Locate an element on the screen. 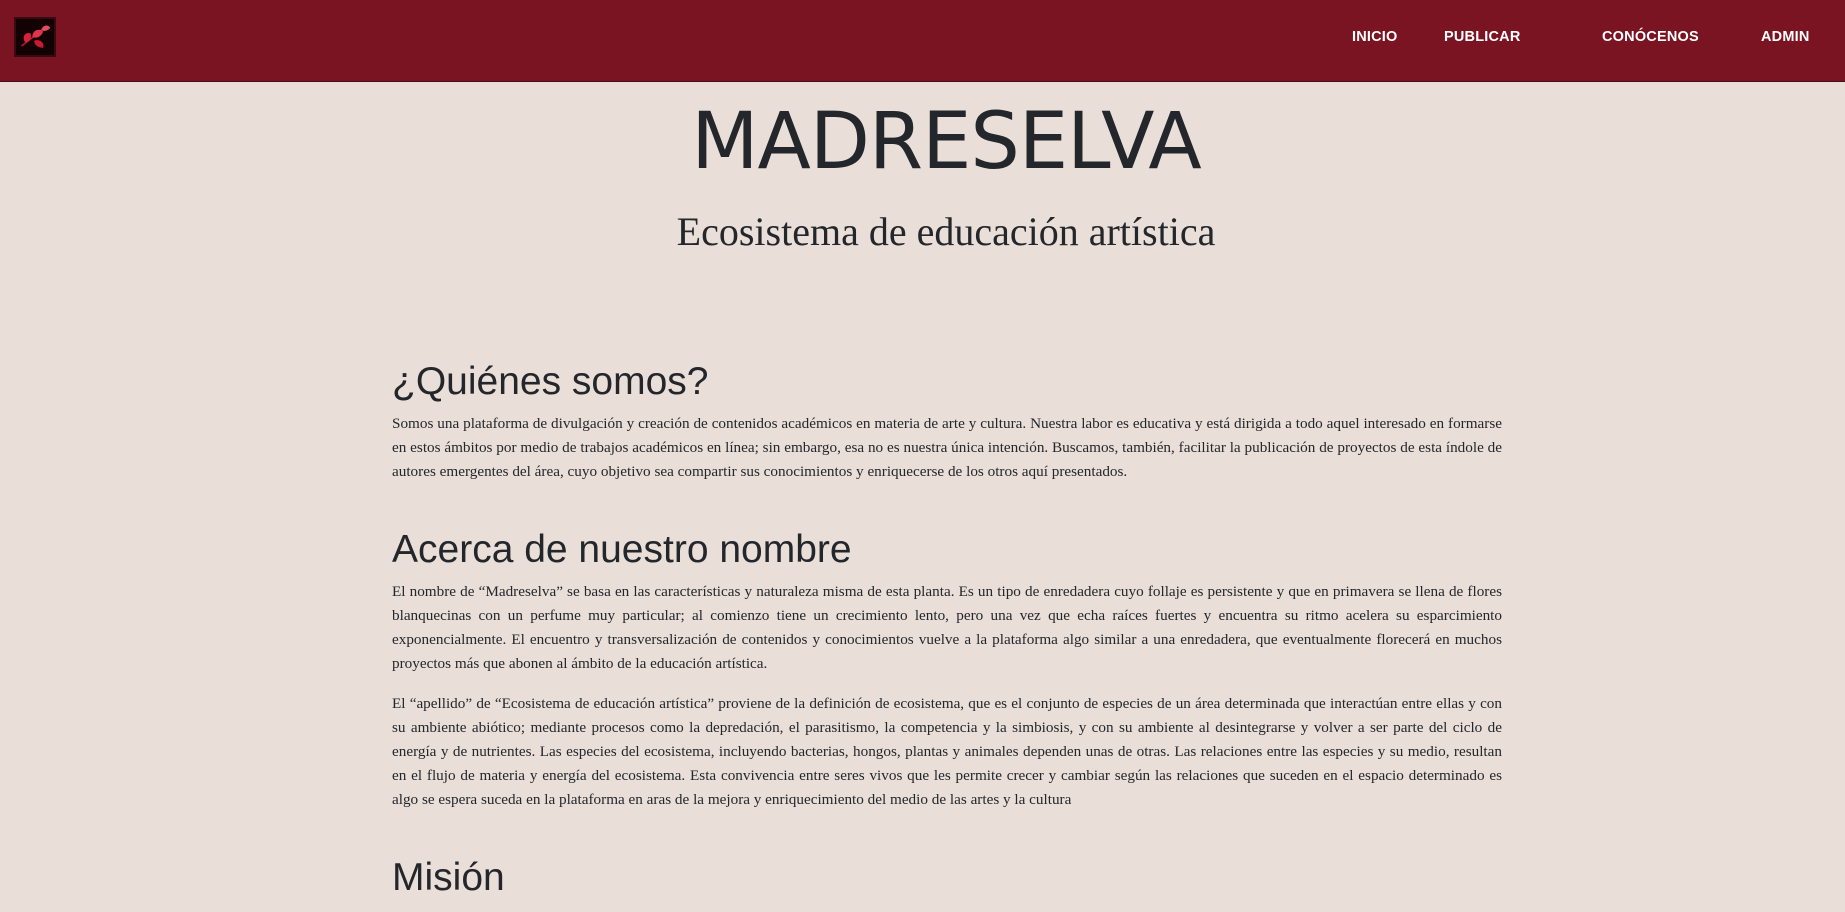  site-subtitle: Ecosistema de educación artística is located at coordinates (946, 231).